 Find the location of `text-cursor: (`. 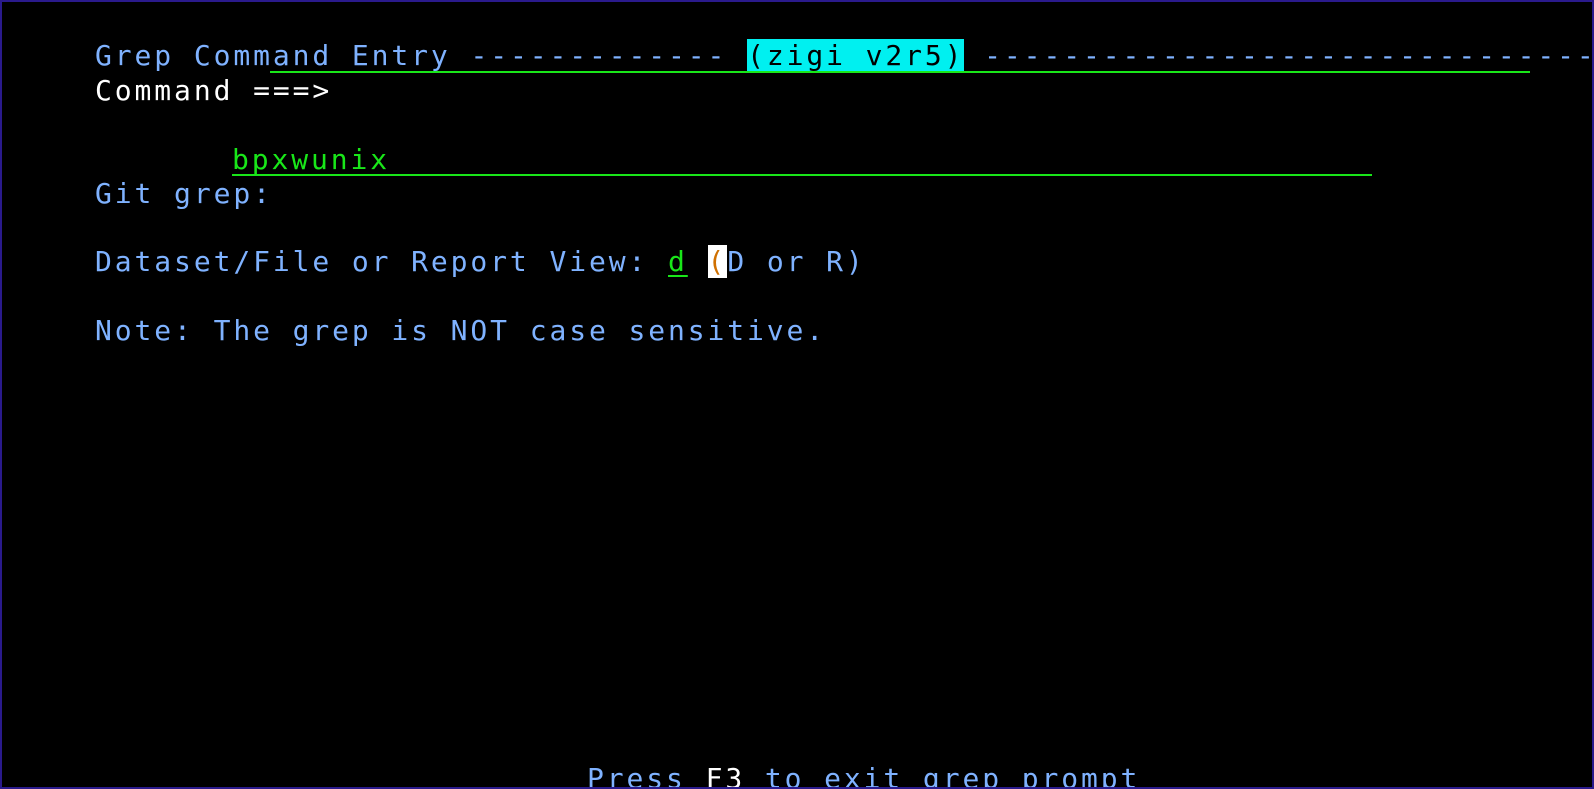

text-cursor: ( is located at coordinates (717, 261).